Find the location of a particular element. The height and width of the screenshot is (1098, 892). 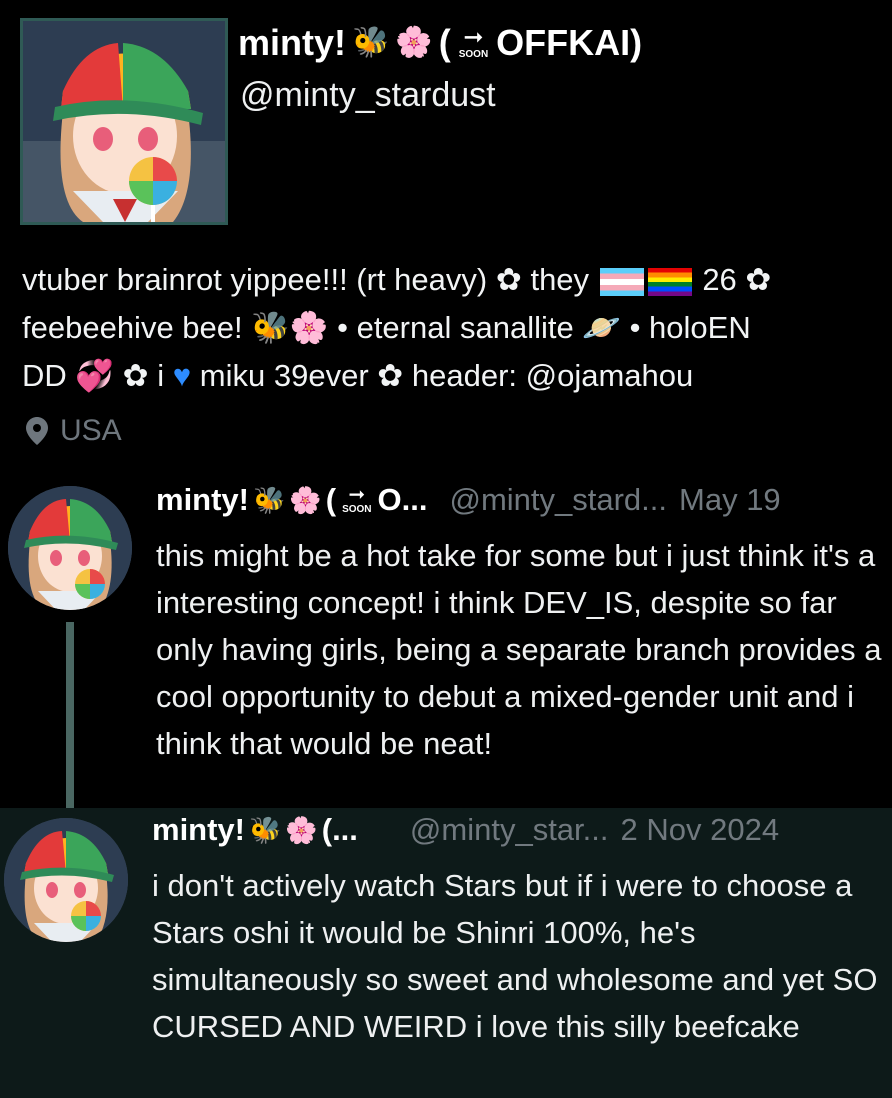

bio-text: feebeehive bee! is located at coordinates (132, 327).